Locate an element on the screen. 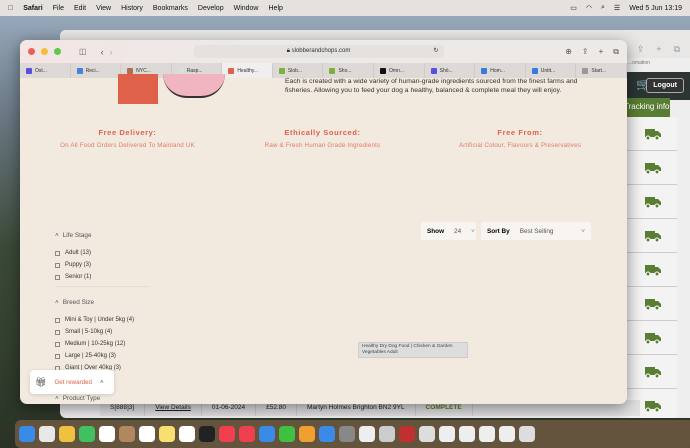 This screenshot has width=690, height=448. tracking-cell is located at coordinates (652, 168).